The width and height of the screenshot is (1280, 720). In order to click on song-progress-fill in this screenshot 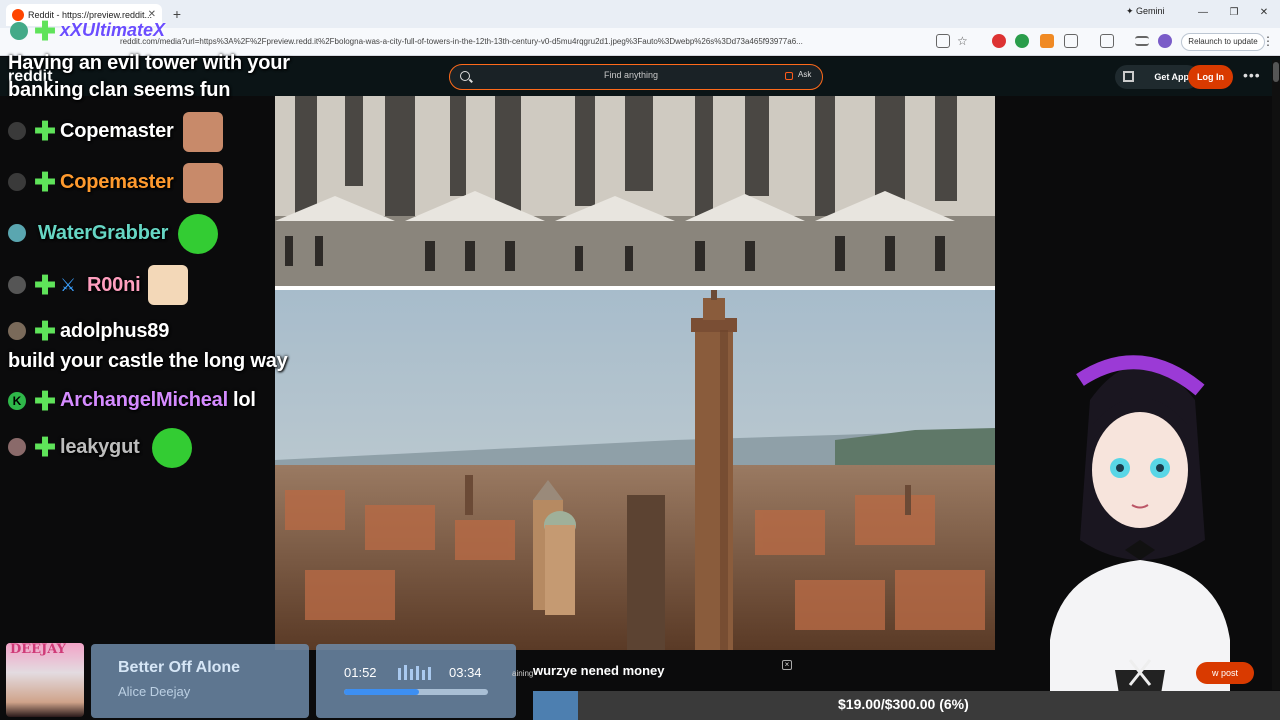, I will do `click(381, 692)`.